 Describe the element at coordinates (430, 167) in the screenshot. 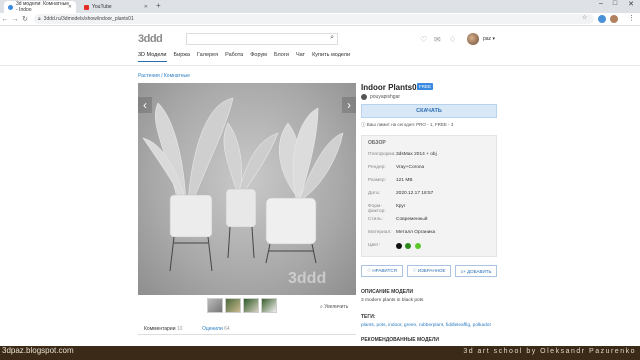

I see `spec-row: Рендер: Vray+Corona` at that location.